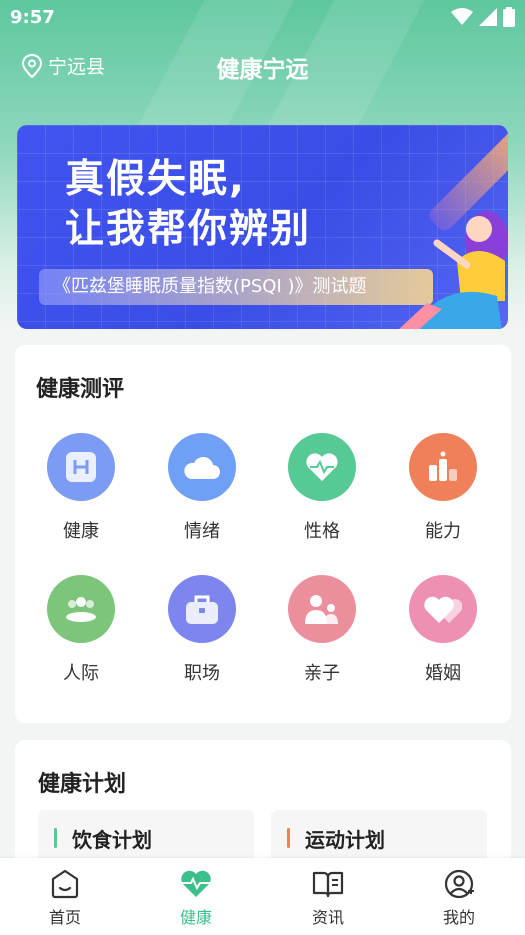 The width and height of the screenshot is (525, 935). I want to click on assessment-item-label: 亲子, so click(322, 673).